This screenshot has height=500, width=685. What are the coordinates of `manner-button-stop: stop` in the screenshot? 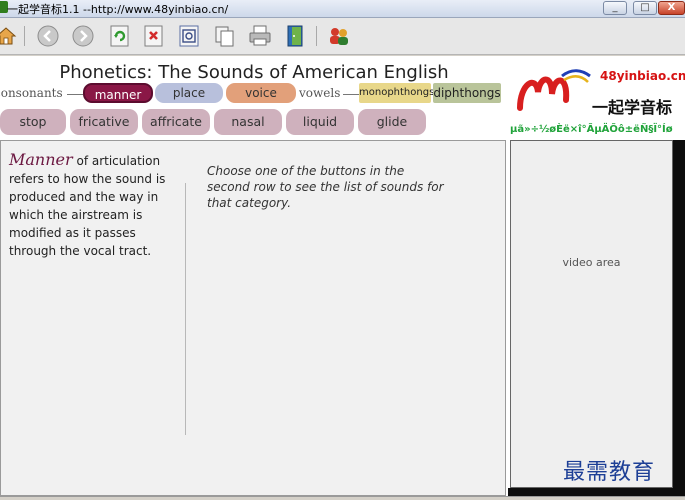 It's located at (33, 122).